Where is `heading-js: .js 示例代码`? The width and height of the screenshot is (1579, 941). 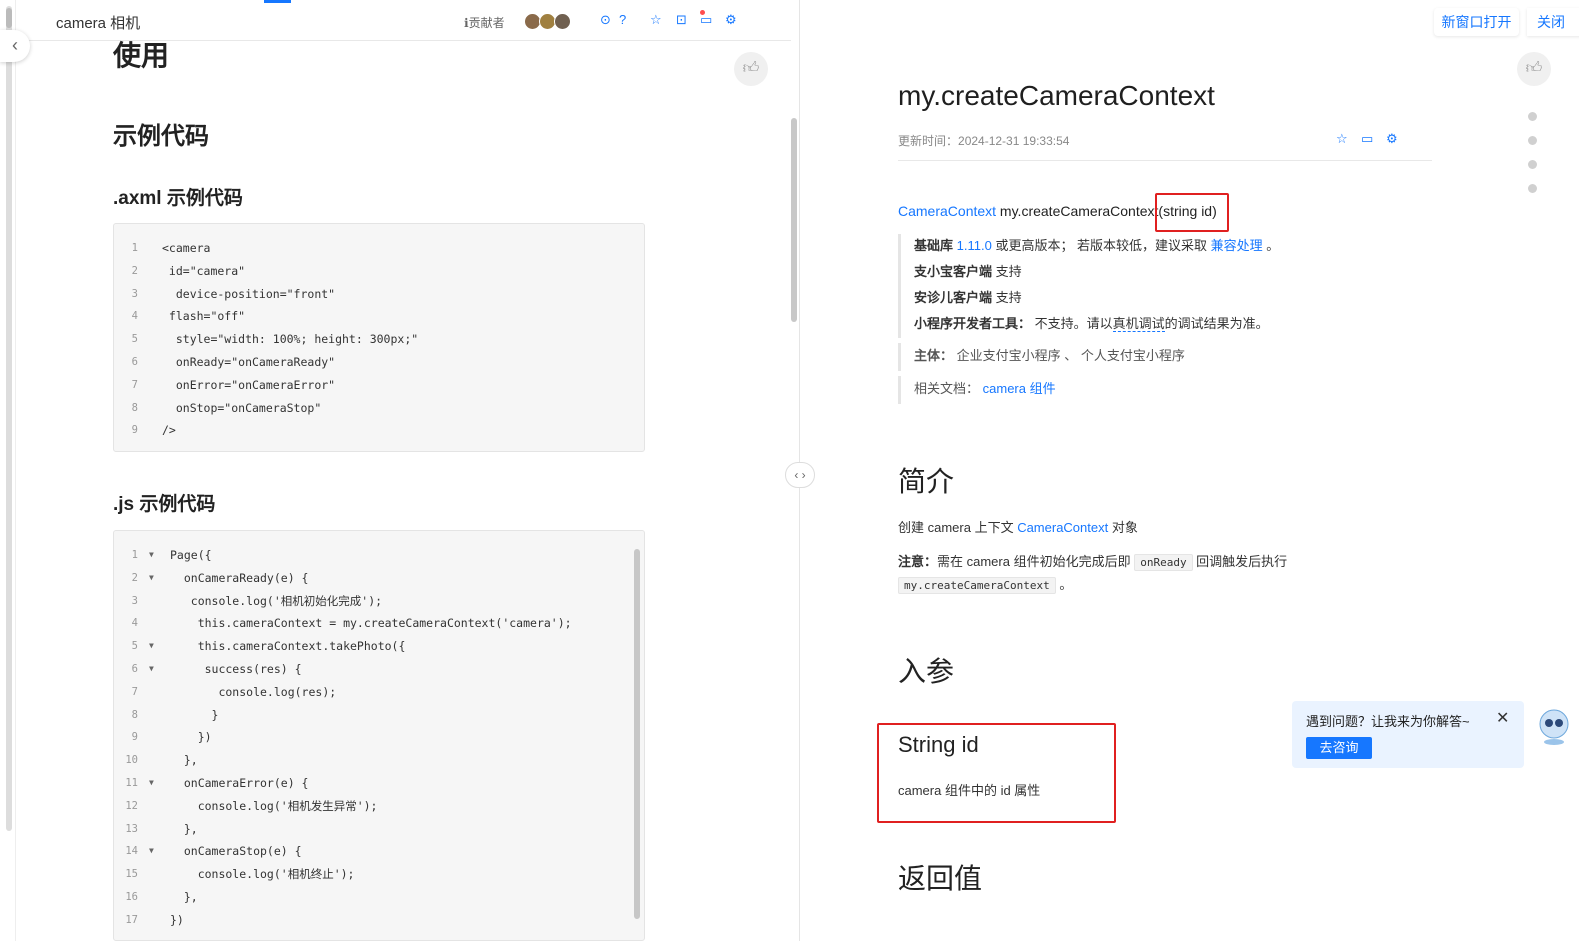 heading-js: .js 示例代码 is located at coordinates (164, 504).